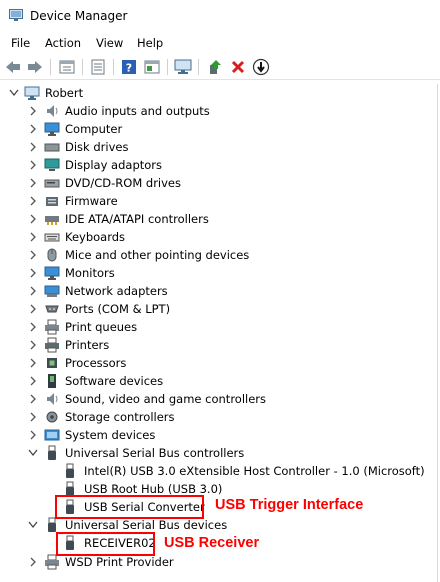 This screenshot has width=440, height=582. I want to click on menu-help: Help, so click(150, 43).